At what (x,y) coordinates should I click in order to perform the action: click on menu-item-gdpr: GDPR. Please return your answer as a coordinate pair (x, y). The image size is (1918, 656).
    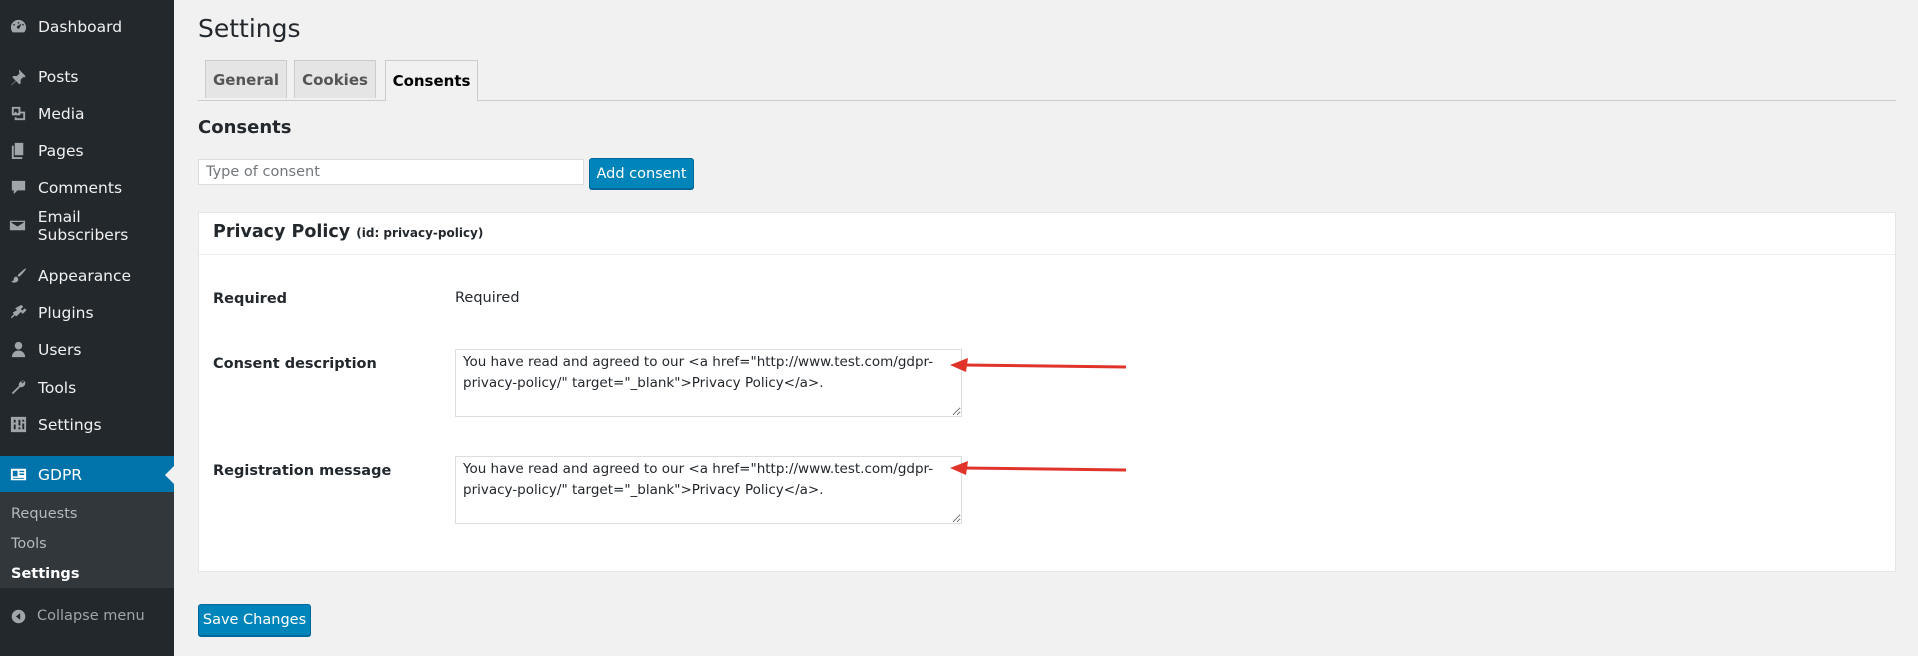
    Looking at the image, I should click on (87, 474).